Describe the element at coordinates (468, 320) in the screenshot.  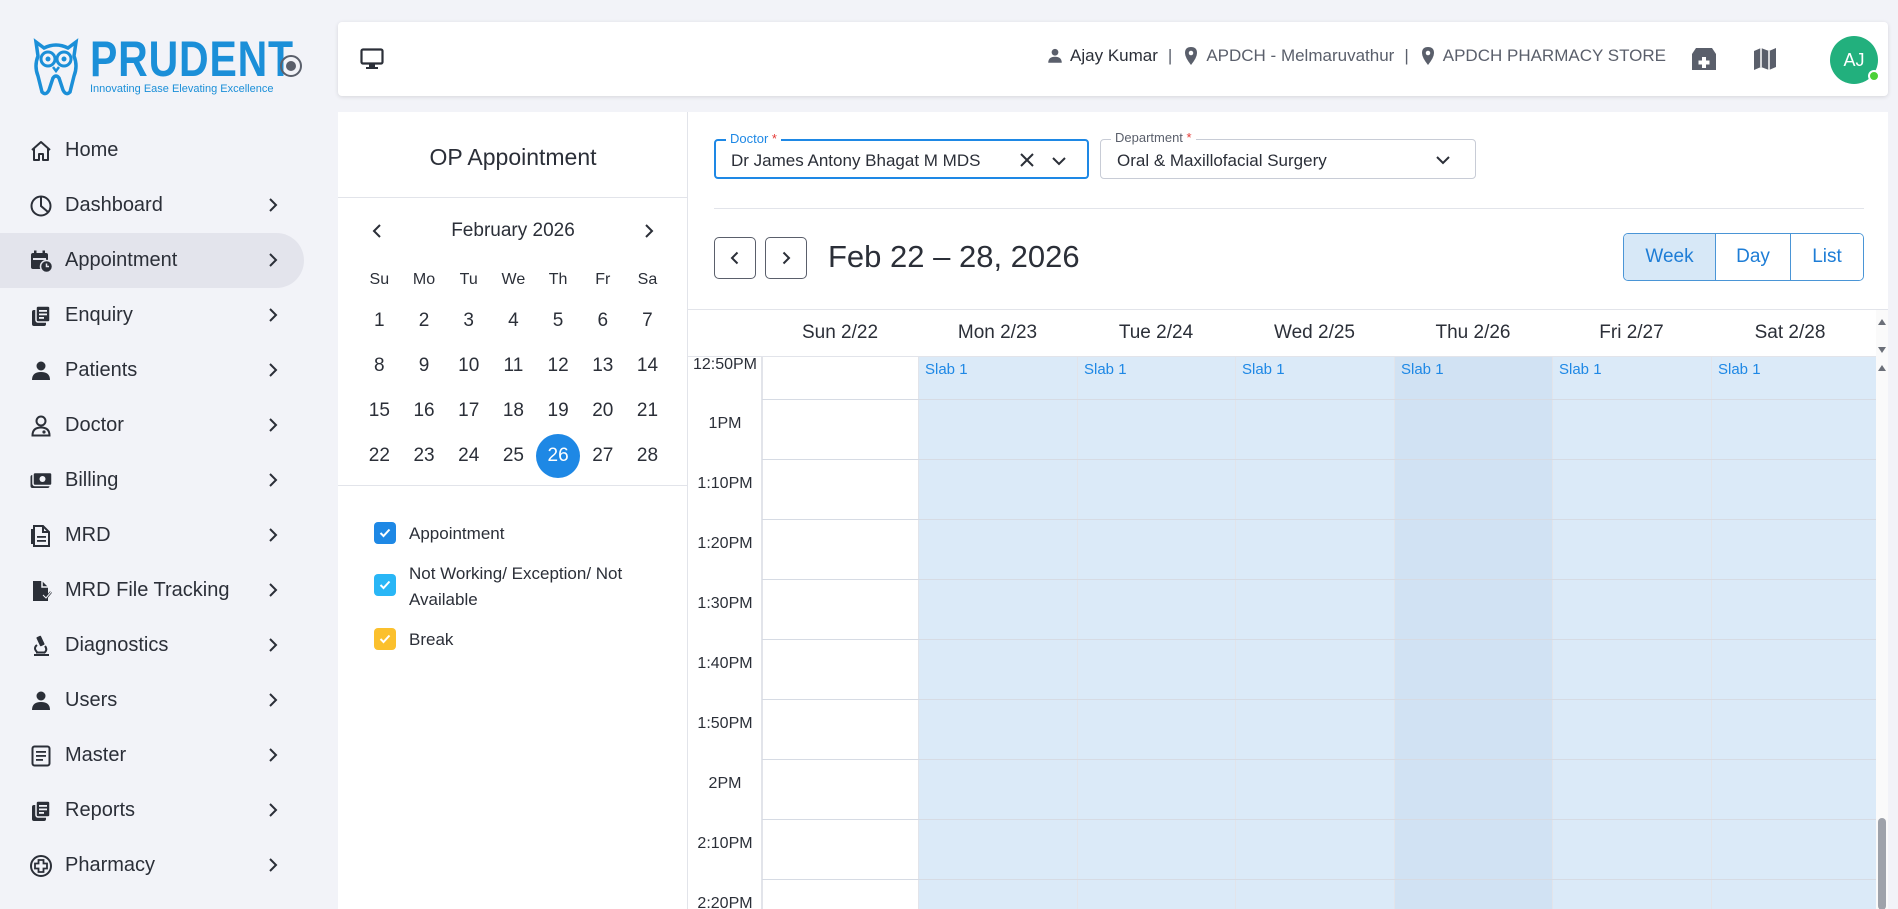
I see `day-cell: 3` at that location.